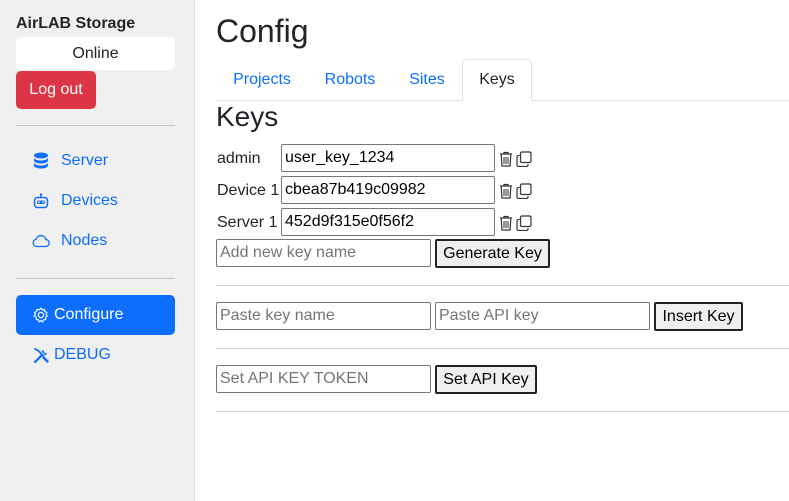 This screenshot has width=789, height=501. I want to click on insert-key-button: Insert Key, so click(698, 316).